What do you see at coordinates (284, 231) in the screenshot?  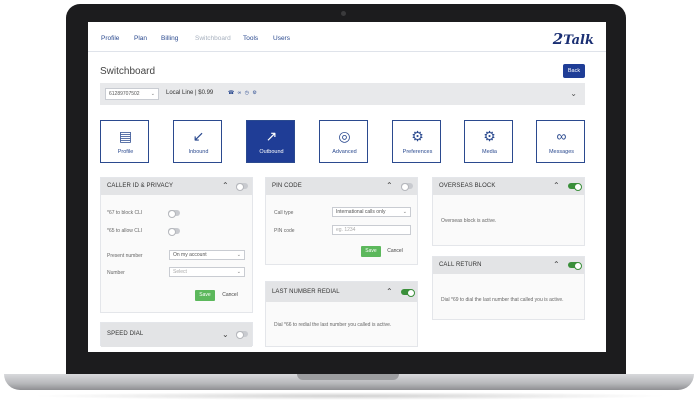 I see `pin-code-label: PIN code` at bounding box center [284, 231].